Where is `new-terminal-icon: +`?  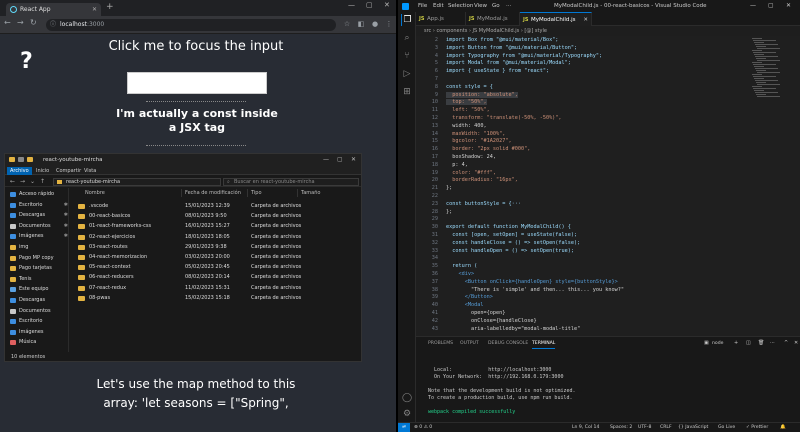 new-terminal-icon: + is located at coordinates (736, 343).